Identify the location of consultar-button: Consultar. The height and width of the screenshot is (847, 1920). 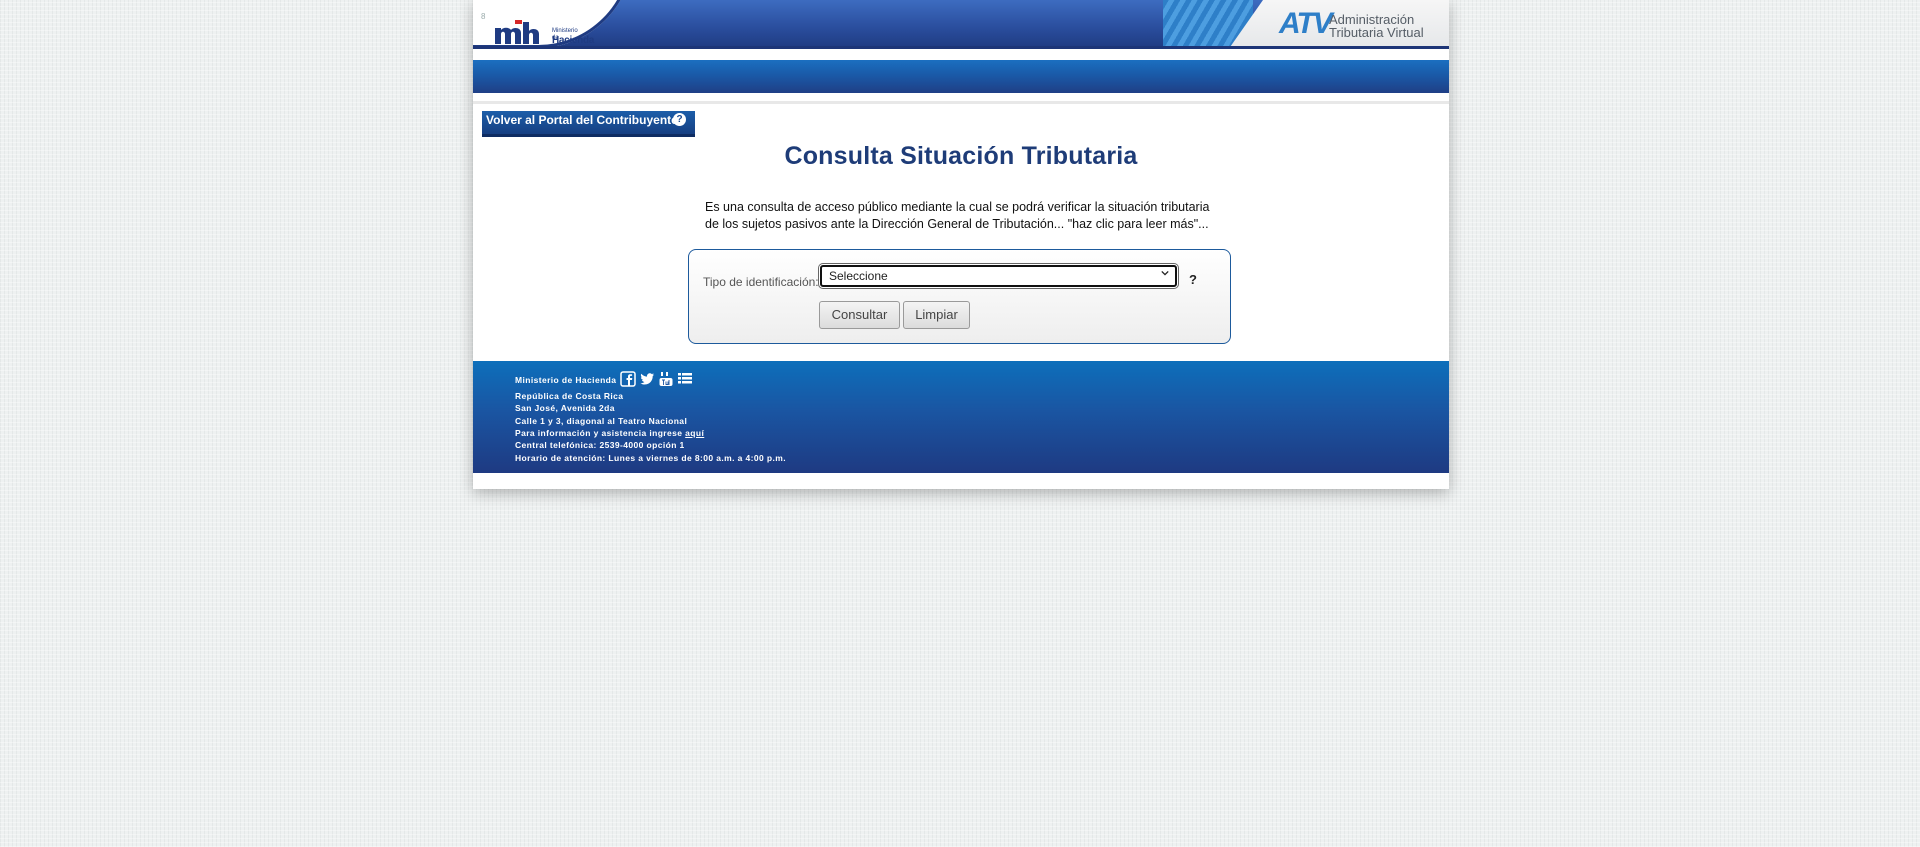
(859, 315).